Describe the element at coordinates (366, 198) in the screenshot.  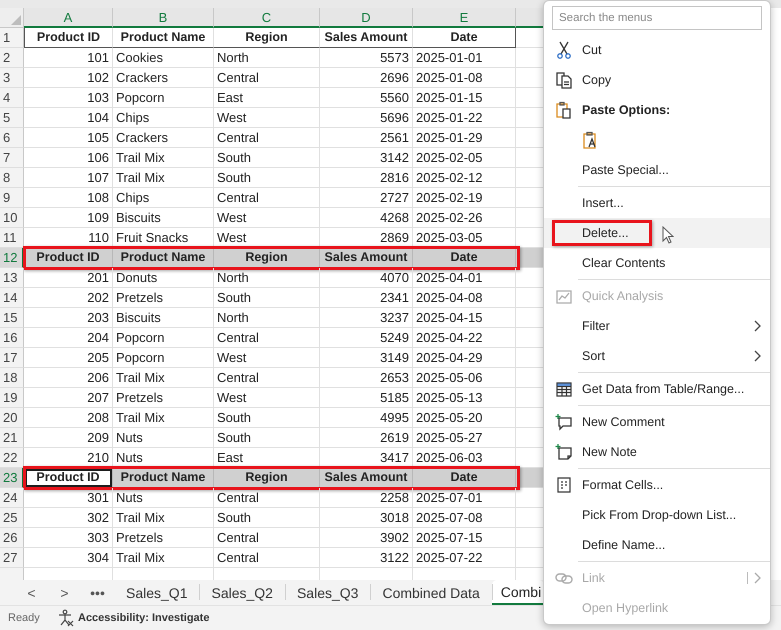
I see `table-cell: 2727` at that location.